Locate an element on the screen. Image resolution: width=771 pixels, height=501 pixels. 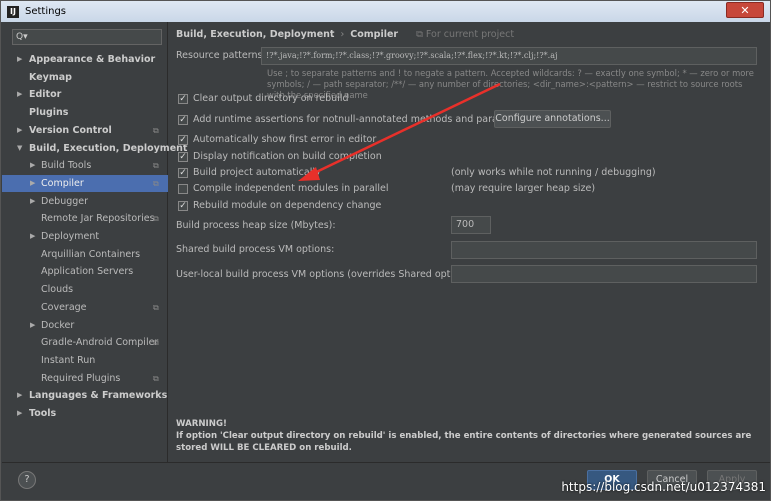
sidebar-item-build-execution-deployment: ▼ Build, Execution, Deployment is located at coordinates (94, 148).